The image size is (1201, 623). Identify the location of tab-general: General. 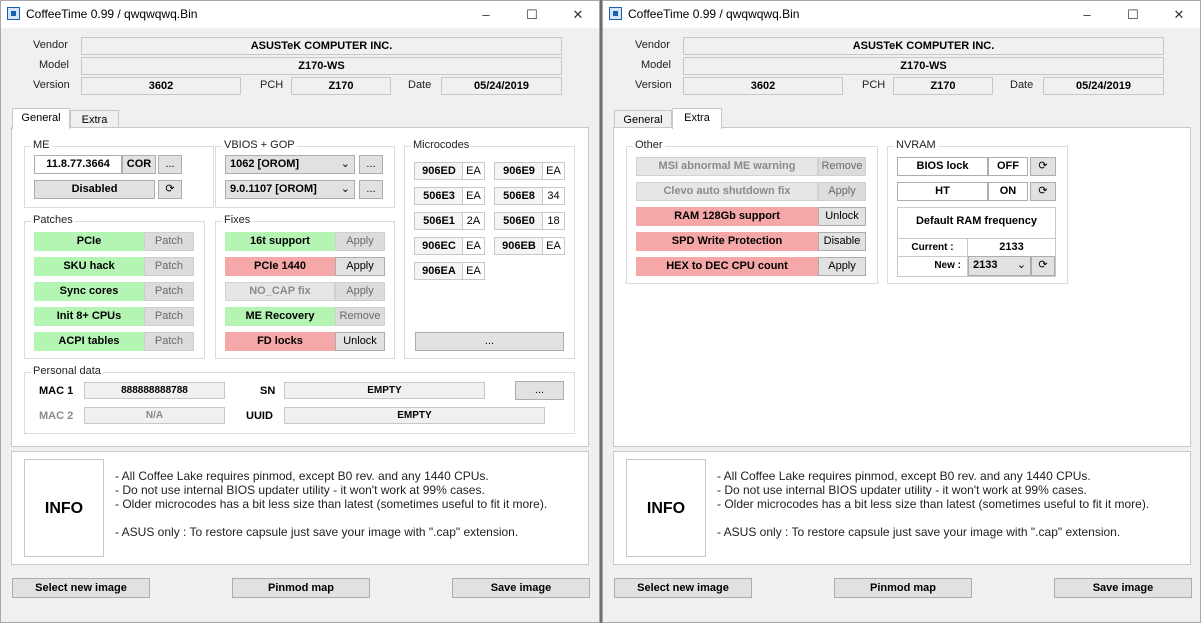
(41, 118).